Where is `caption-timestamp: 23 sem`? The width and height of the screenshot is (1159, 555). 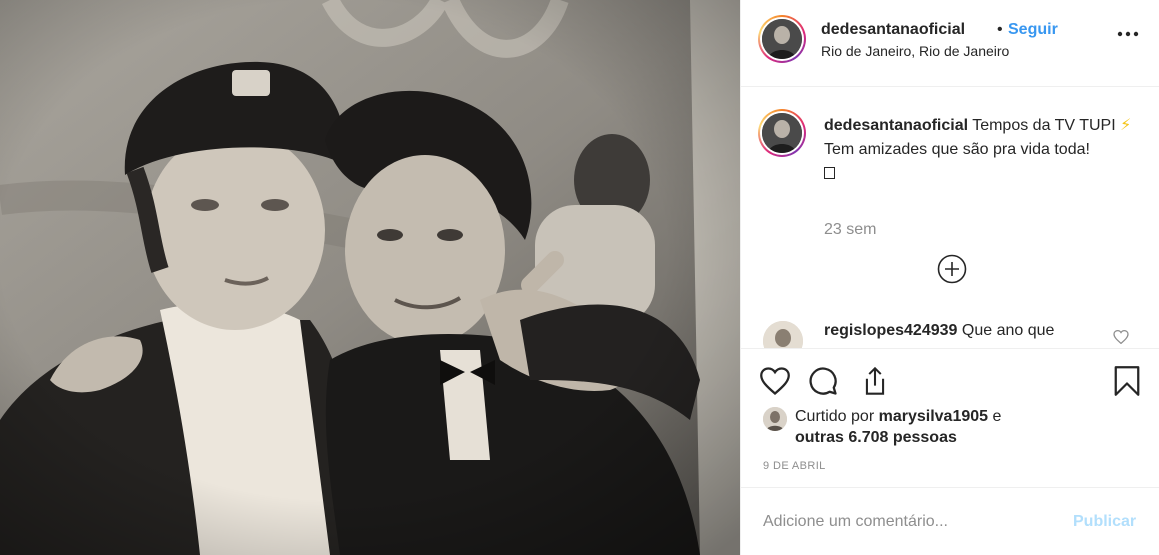
caption-timestamp: 23 sem is located at coordinates (850, 230).